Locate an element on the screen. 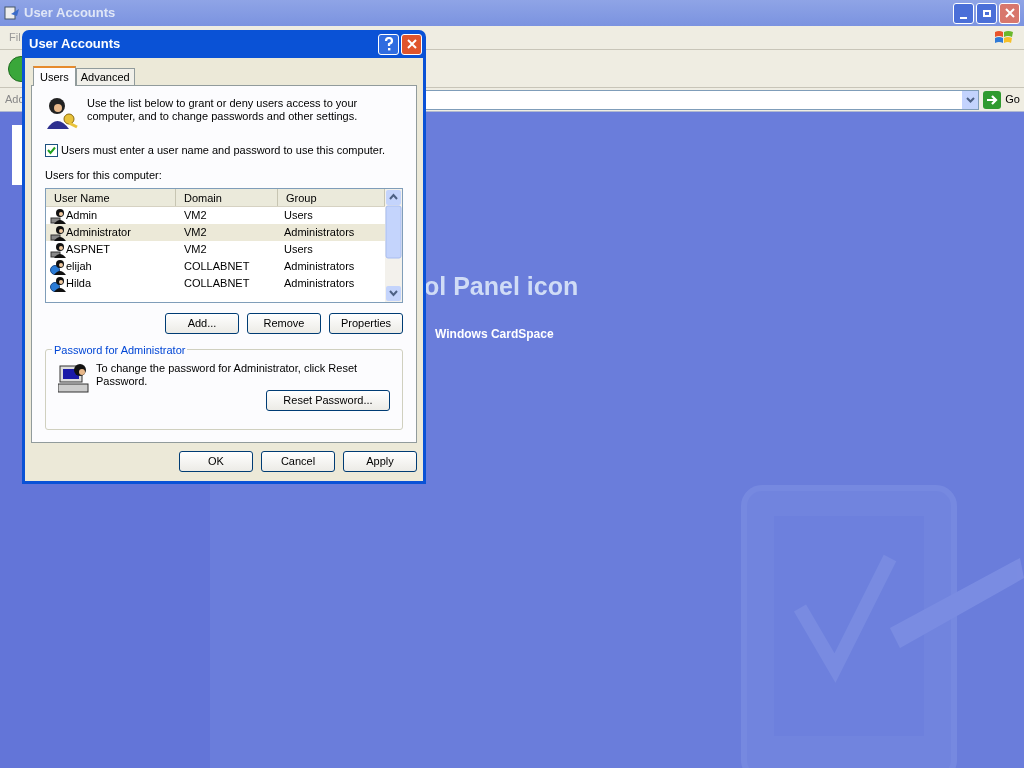 This screenshot has width=1024, height=768. intro-text: Use the list below to grant or deny users access to your computer, and to change passwords and other settings. is located at coordinates (223, 110).